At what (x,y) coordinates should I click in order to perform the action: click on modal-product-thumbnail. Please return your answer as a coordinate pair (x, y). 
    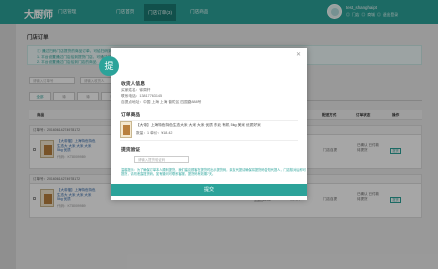
    Looking at the image, I should click on (126, 129).